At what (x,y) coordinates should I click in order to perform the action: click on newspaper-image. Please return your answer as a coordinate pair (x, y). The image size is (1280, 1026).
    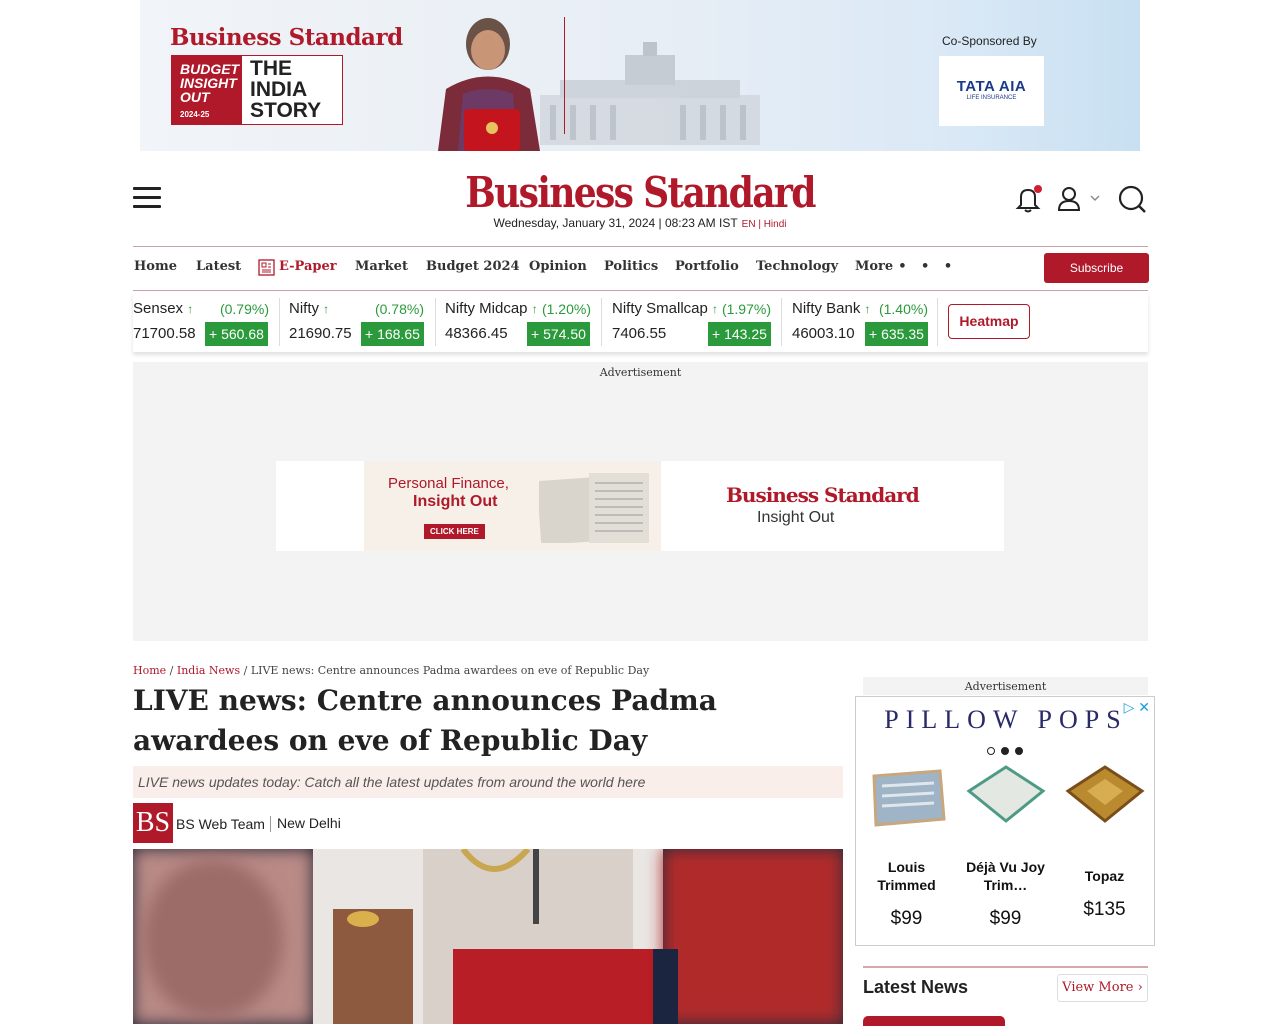
    Looking at the image, I should click on (594, 508).